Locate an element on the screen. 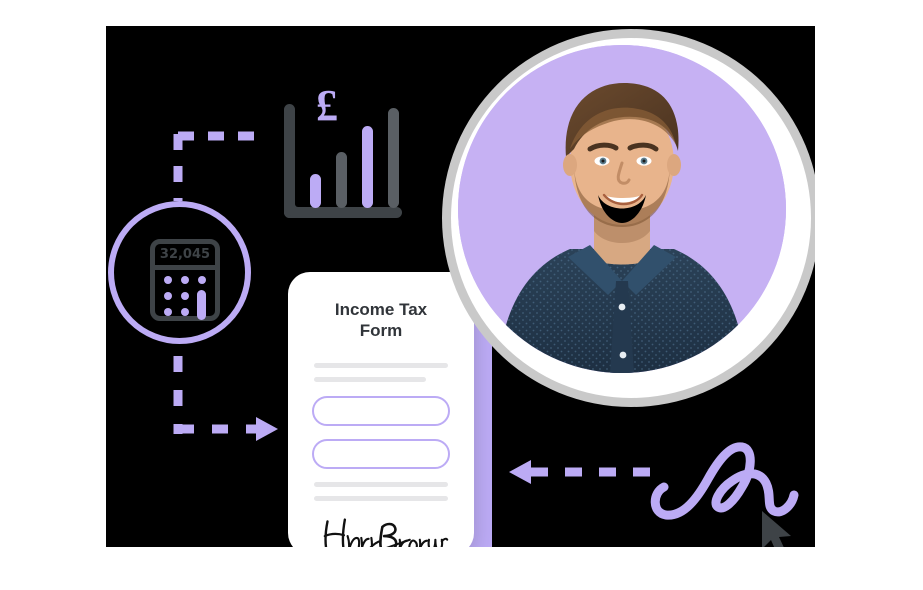  form-title-line-1: Income Tax is located at coordinates (381, 309).